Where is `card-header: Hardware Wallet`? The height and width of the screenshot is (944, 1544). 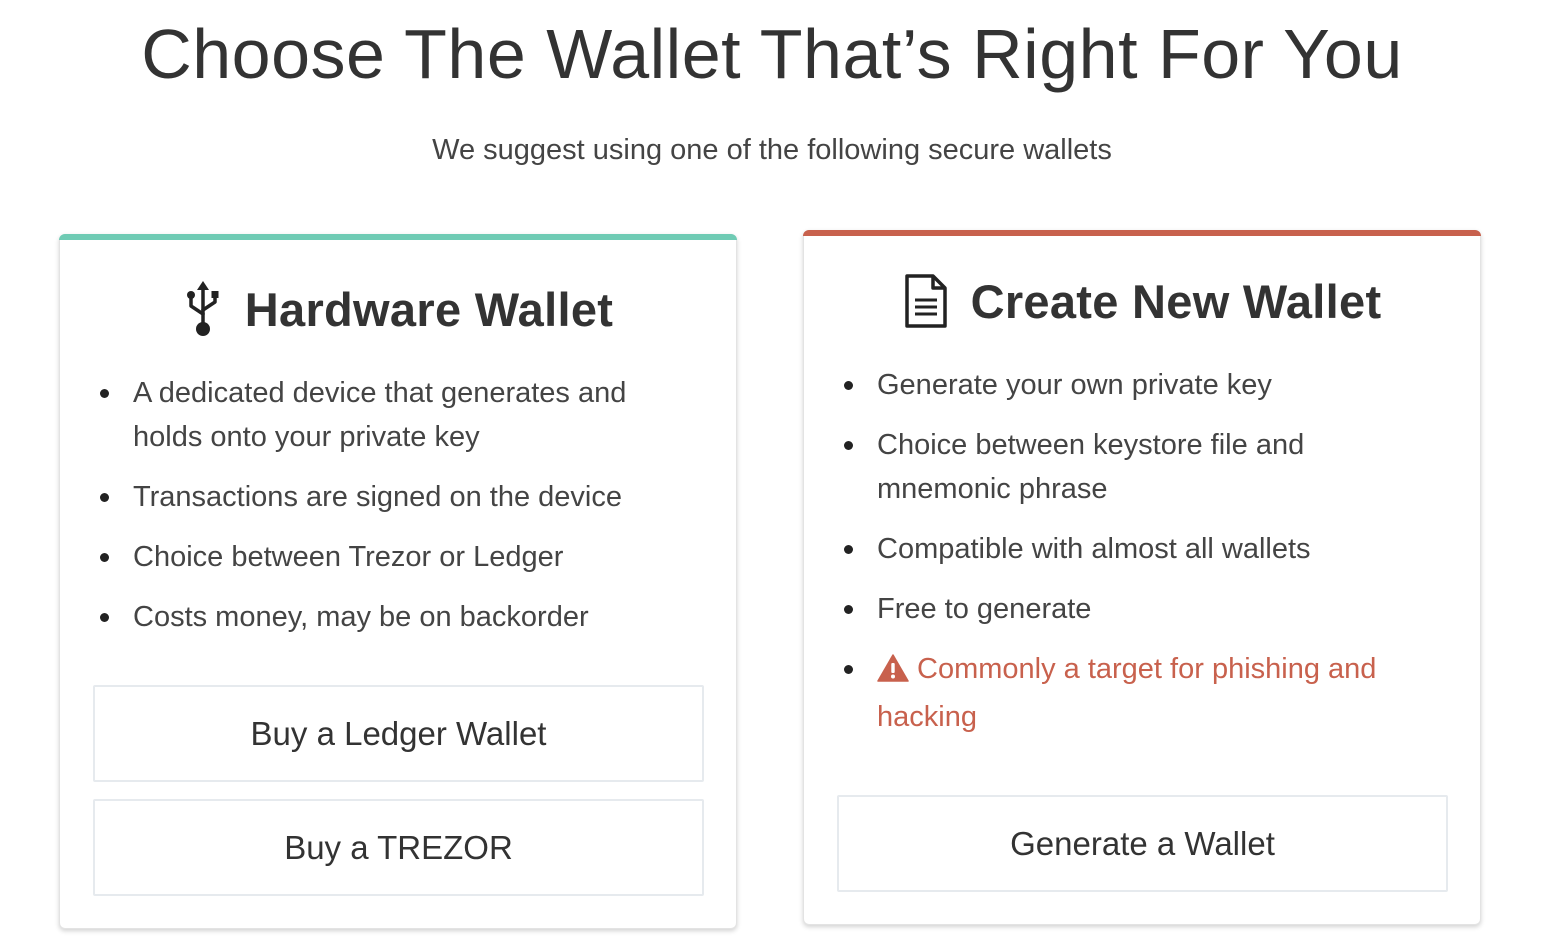
card-header: Hardware Wallet is located at coordinates (398, 309).